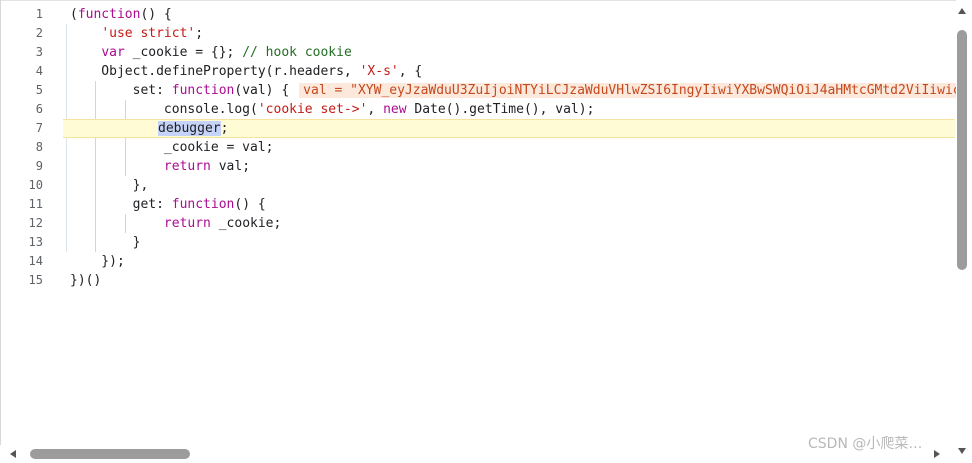 The height and width of the screenshot is (463, 972). I want to click on code-token: })(), so click(86, 280).